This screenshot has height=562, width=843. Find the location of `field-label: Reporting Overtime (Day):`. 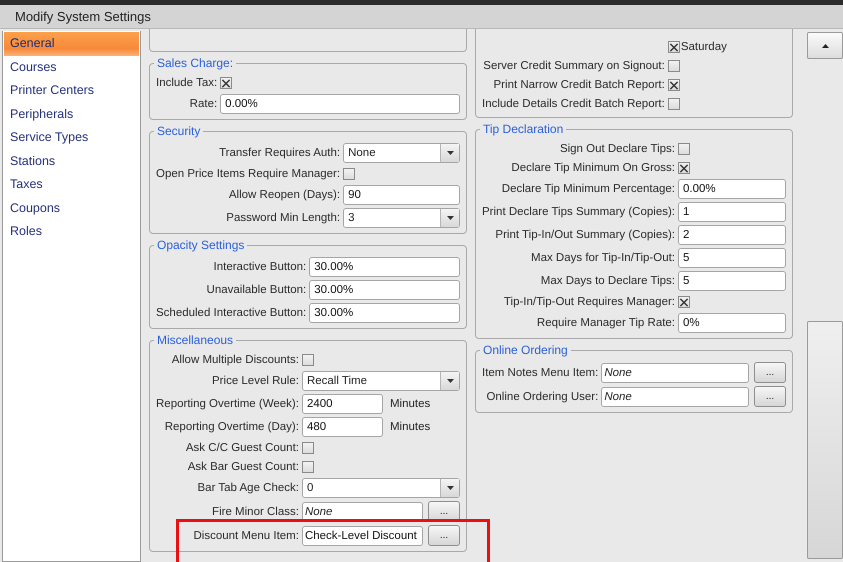

field-label: Reporting Overtime (Day): is located at coordinates (232, 427).